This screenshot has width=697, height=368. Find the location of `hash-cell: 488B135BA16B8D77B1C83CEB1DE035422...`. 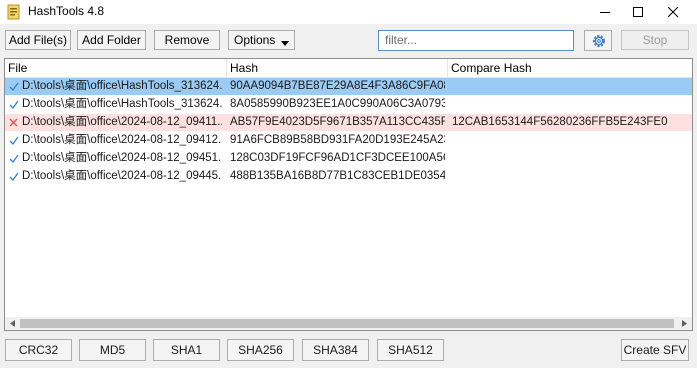

hash-cell: 488B135BA16B8D77B1C83CEB1DE035422... is located at coordinates (337, 176).